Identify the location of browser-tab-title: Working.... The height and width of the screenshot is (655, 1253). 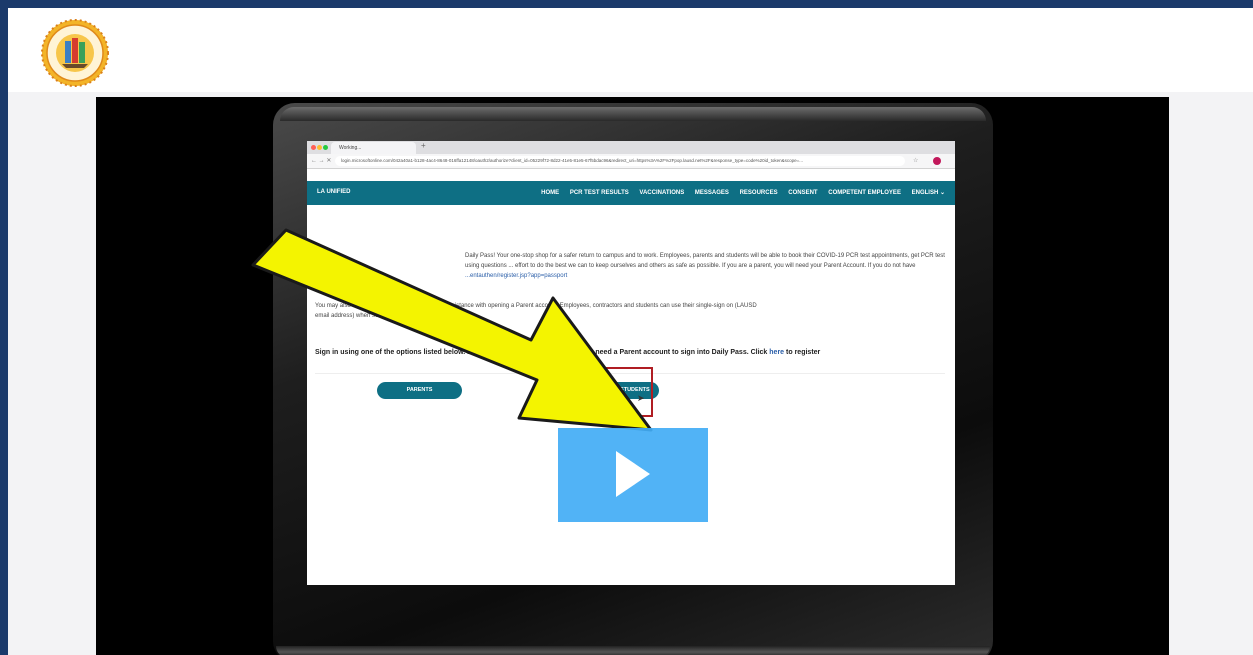
(350, 148).